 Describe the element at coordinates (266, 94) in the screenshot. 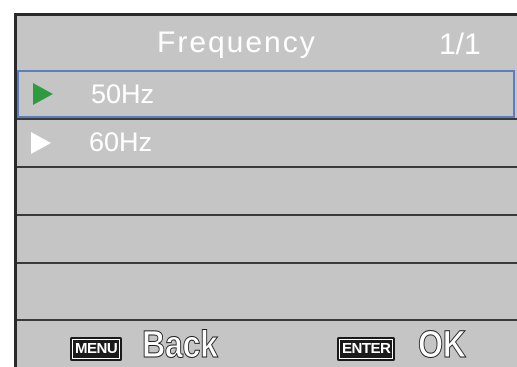

I see `option-50hz: 50Hz` at that location.